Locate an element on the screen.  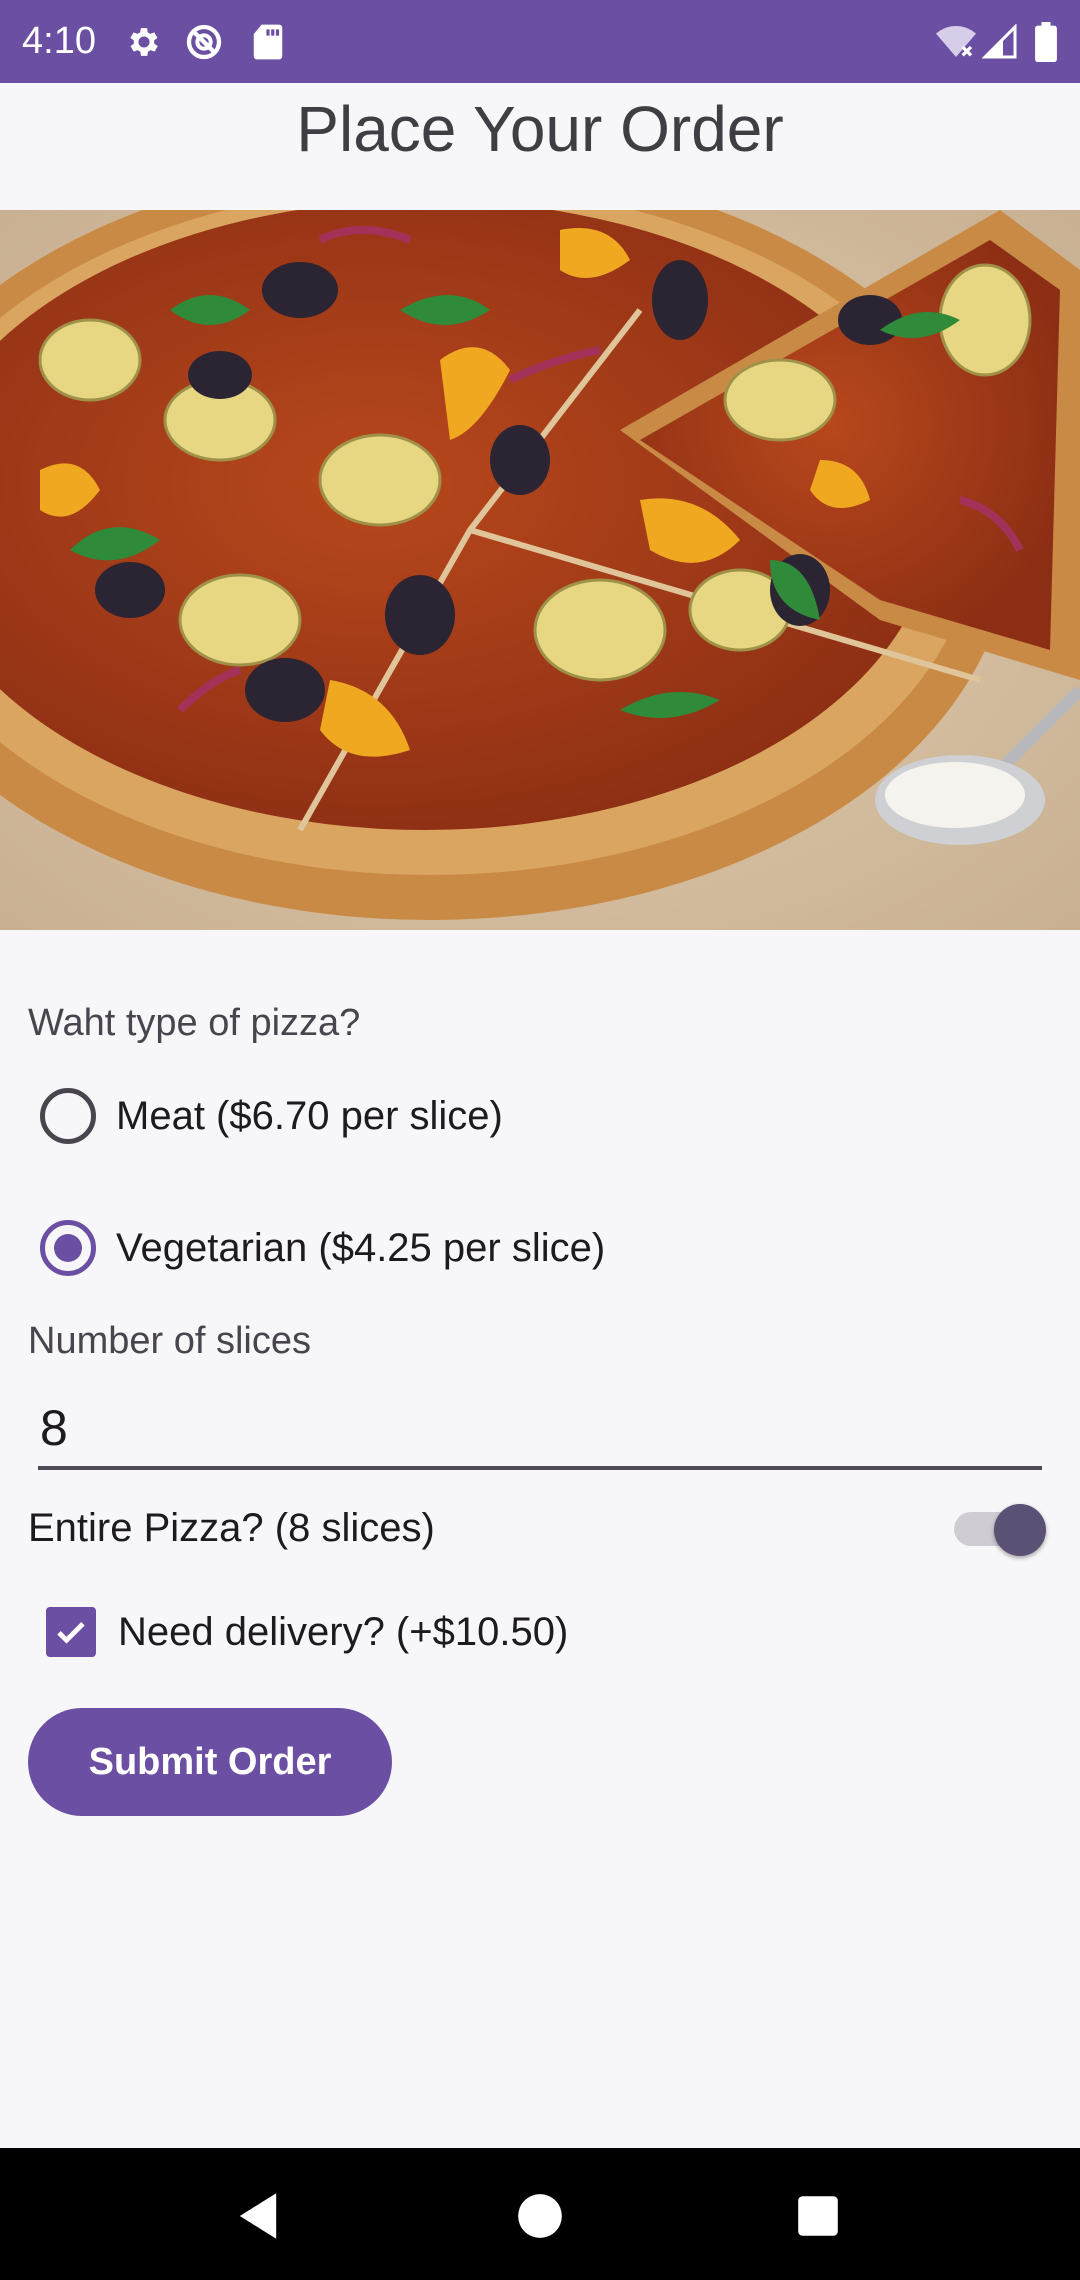
entire-pizza-switch is located at coordinates (1000, 1530).